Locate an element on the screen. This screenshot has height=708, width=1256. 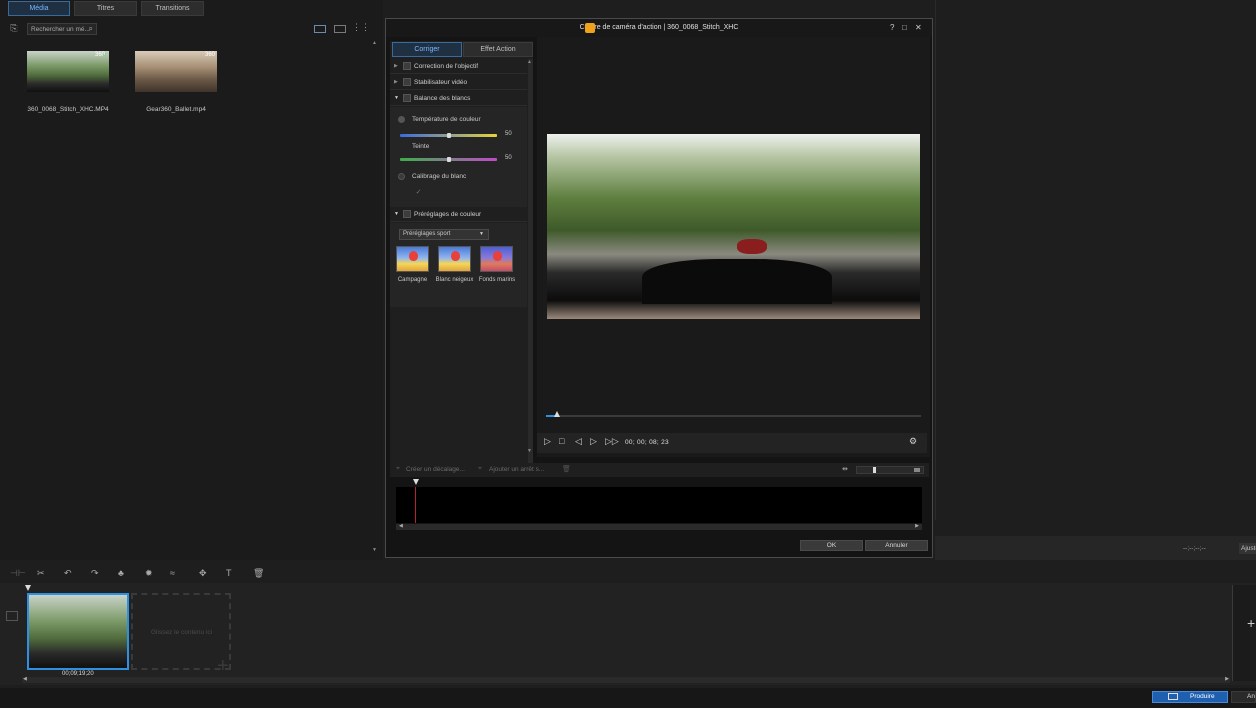
view-grid-icon: ⋮⋮ is located at coordinates (361, 27).